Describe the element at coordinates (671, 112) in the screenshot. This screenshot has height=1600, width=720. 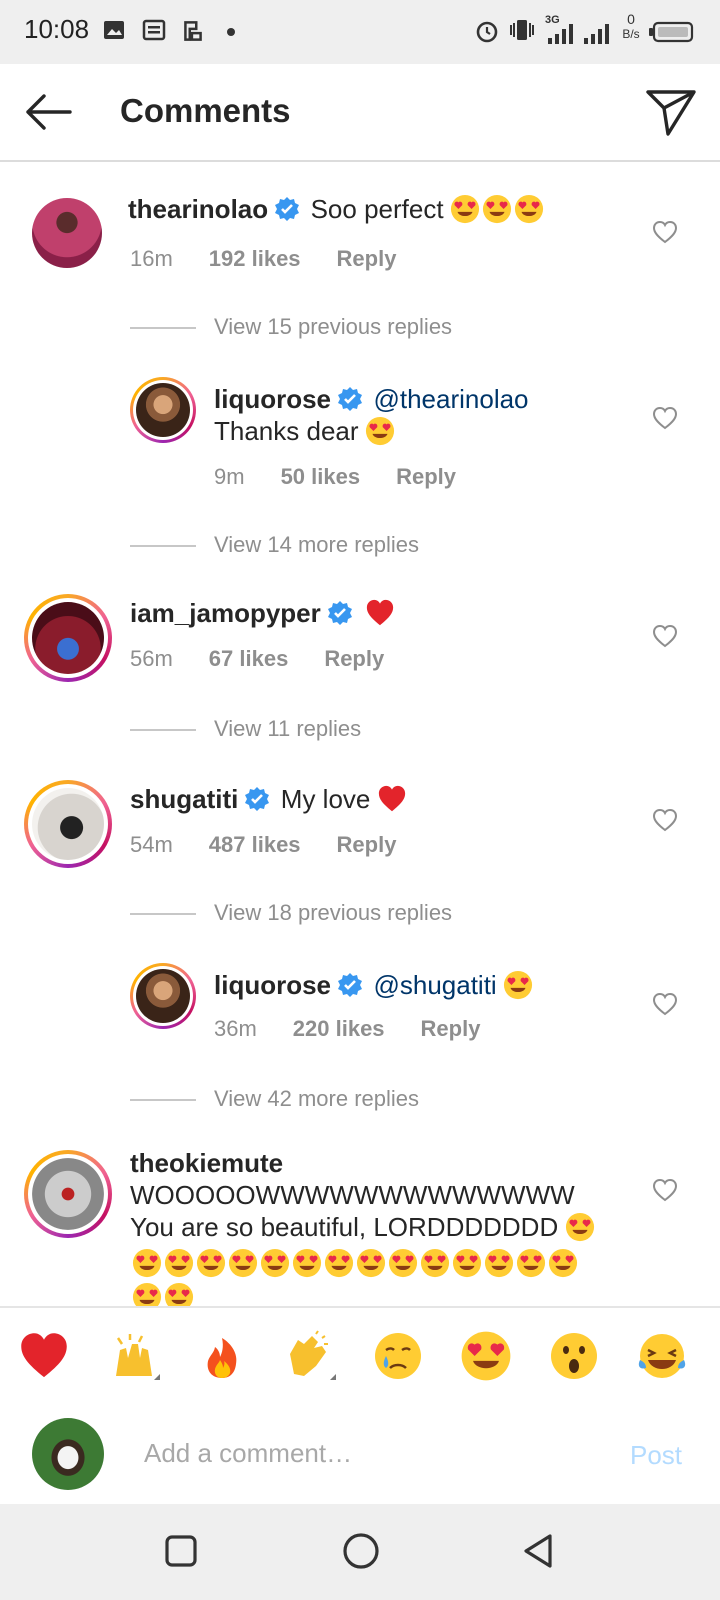
I see `send-icon` at that location.